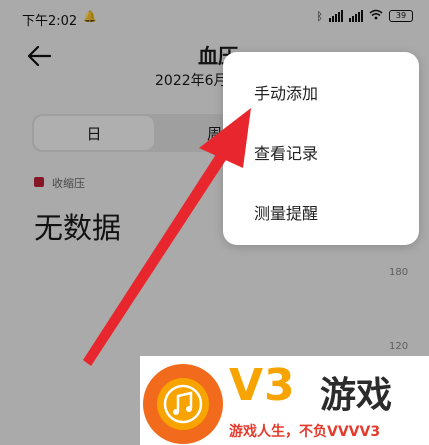 Image resolution: width=429 pixels, height=445 pixels. I want to click on watermark-slogan: 游戏人生，不负VVVV3, so click(305, 432).